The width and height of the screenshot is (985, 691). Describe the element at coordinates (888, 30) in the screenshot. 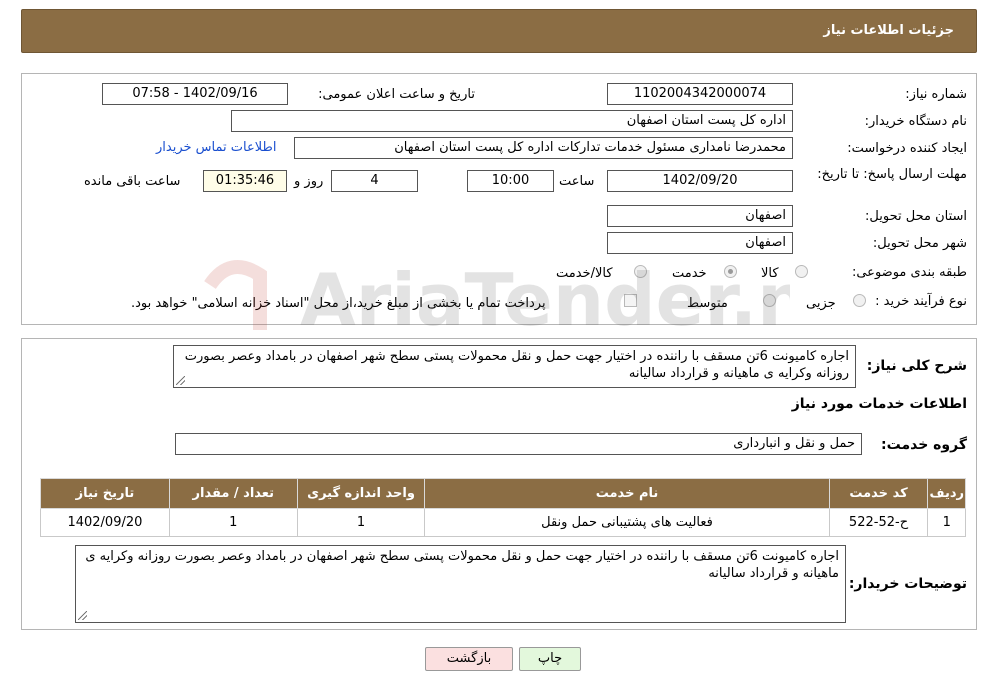

I see `page-title: جزئیات اطلاعات نیاز` at that location.